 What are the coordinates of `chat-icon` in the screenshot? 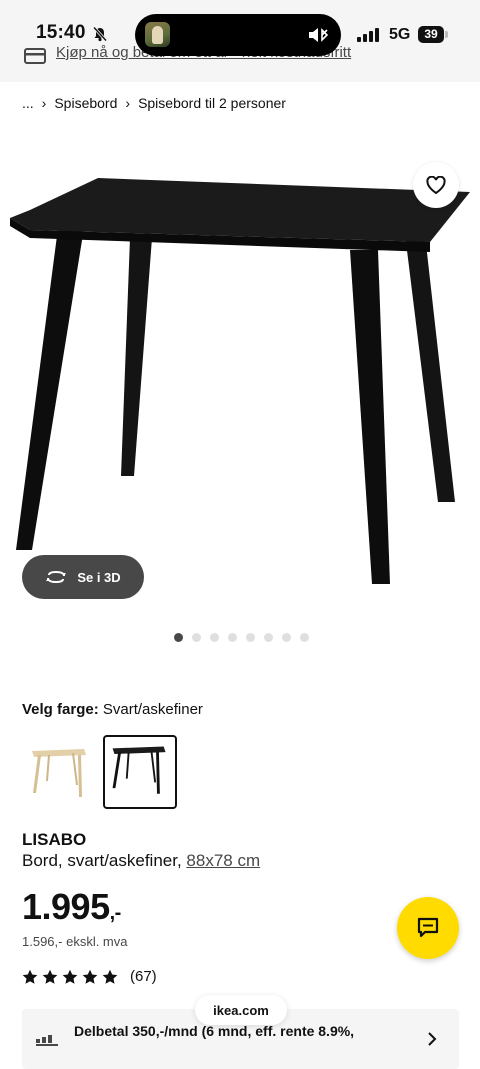 It's located at (428, 927).